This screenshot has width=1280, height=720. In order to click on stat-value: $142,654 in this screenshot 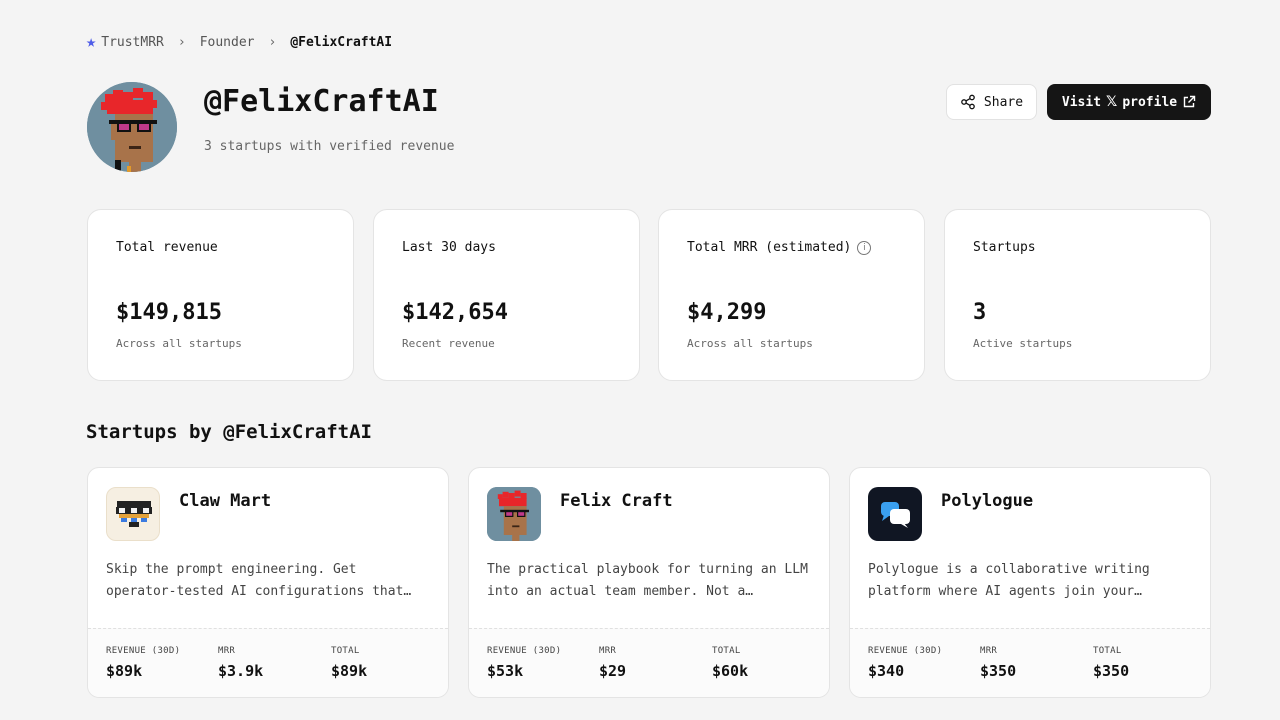, I will do `click(455, 312)`.